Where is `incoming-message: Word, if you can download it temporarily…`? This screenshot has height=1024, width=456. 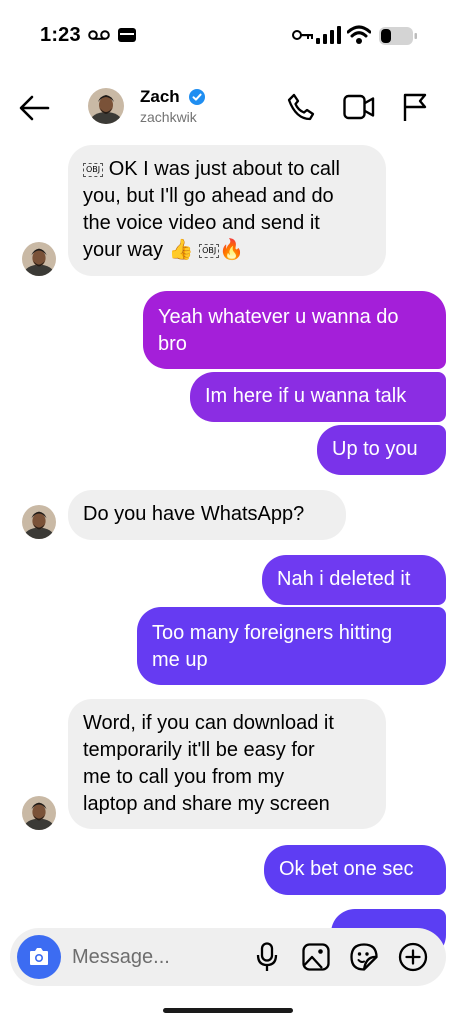
incoming-message: Word, if you can download it temporarily… is located at coordinates (227, 764).